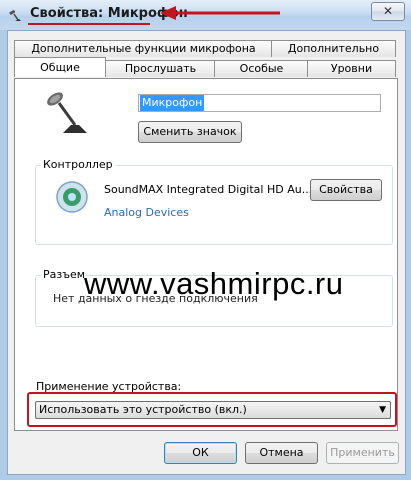 The width and height of the screenshot is (411, 480). I want to click on ok-button: ОК, so click(200, 453).